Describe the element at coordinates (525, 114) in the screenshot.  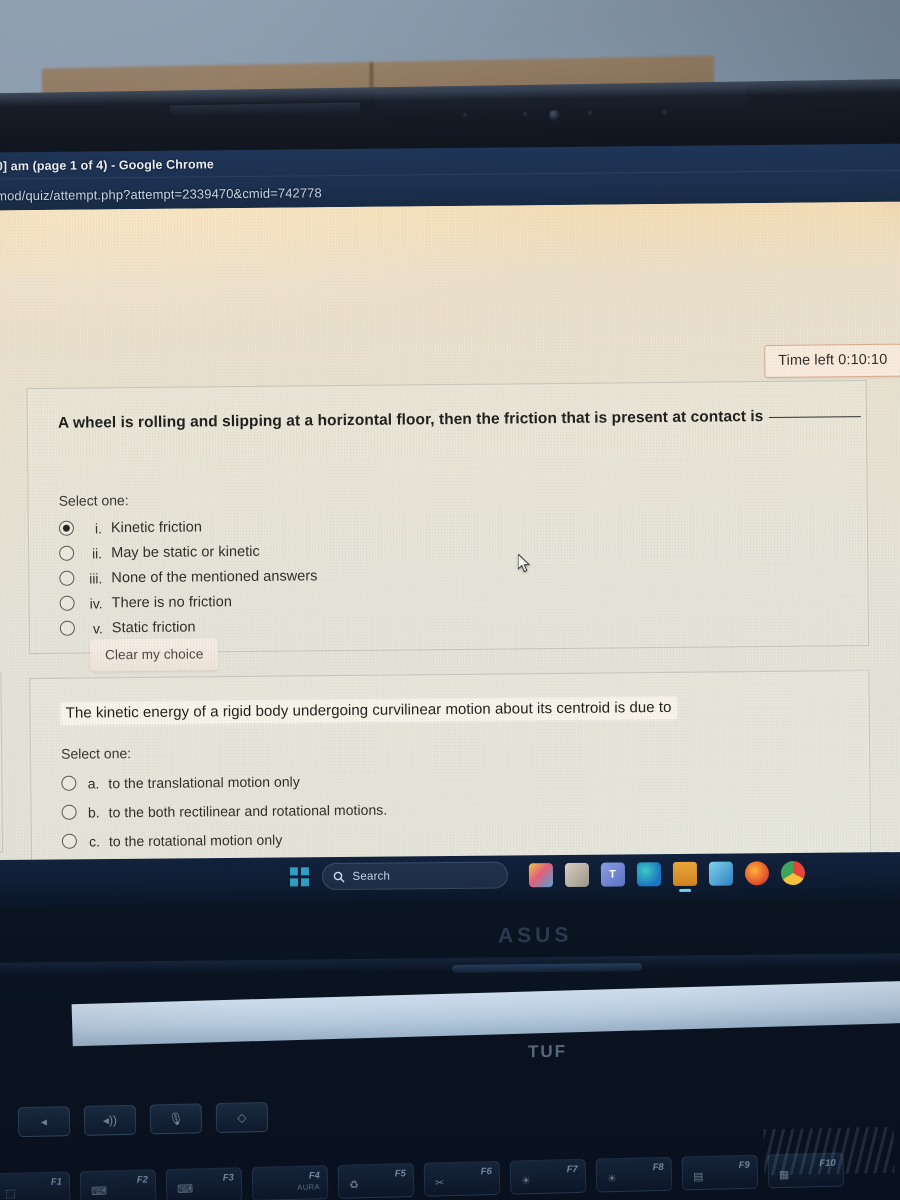
I see `sensor-dot-mid` at that location.